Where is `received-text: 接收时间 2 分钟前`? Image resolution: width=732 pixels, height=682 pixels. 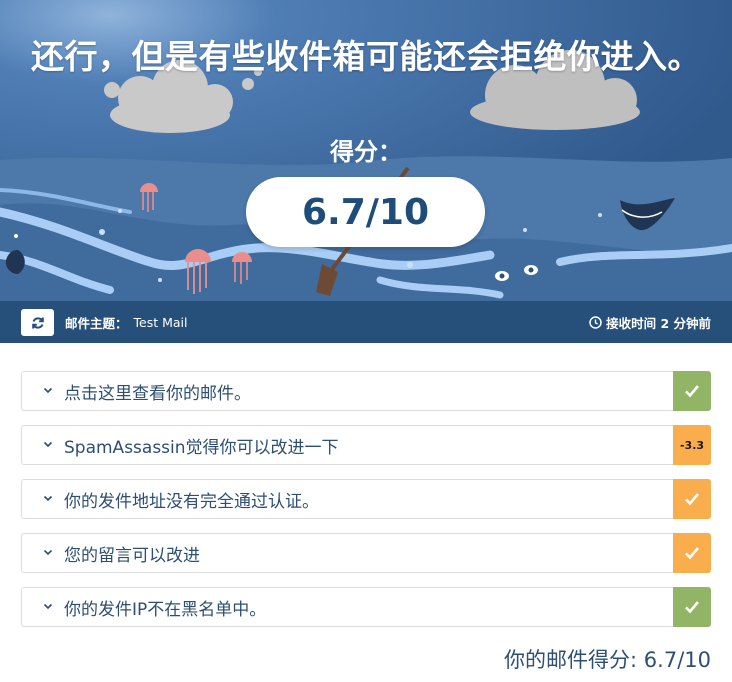 received-text: 接收时间 2 分钟前 is located at coordinates (658, 323).